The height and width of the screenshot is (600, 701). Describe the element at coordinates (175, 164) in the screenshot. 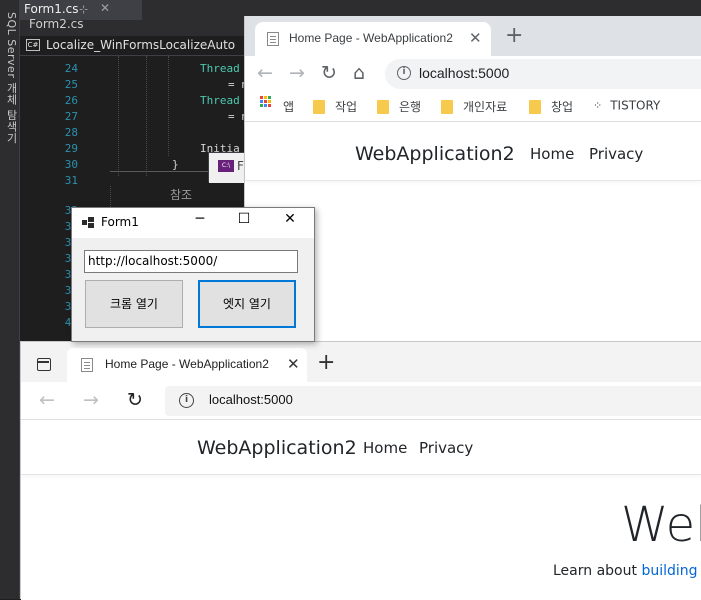

I see `code-text: }` at that location.